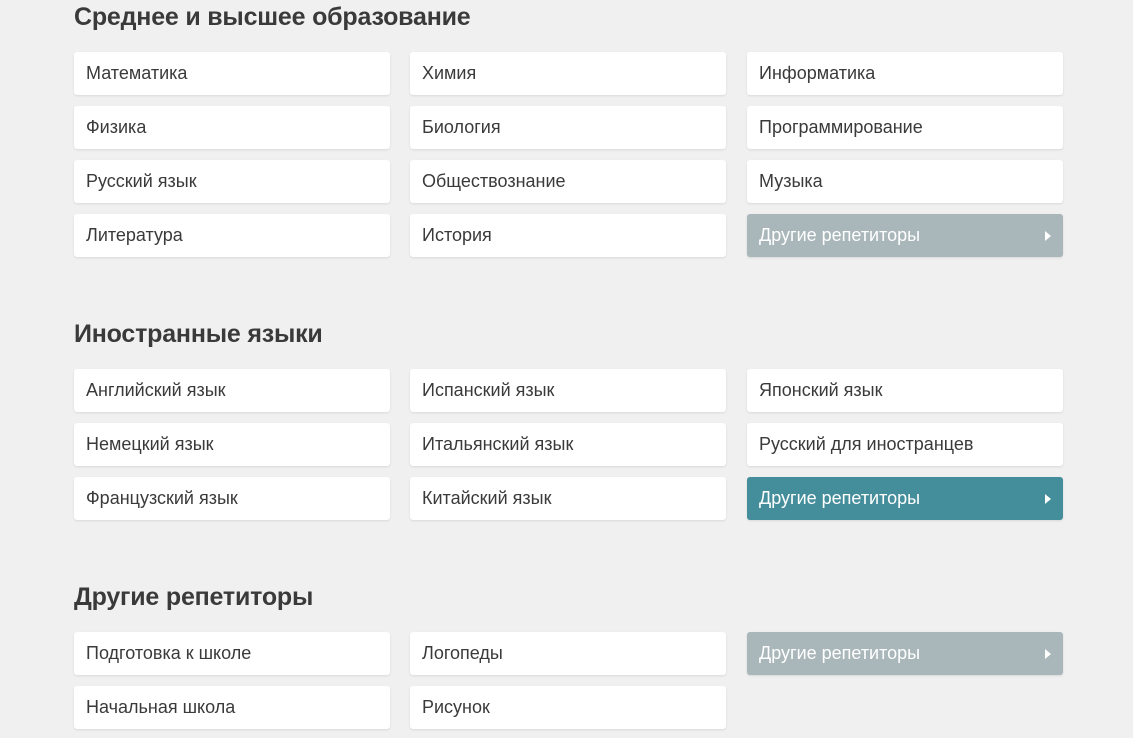  What do you see at coordinates (232, 73) in the screenshot?
I see `subject-tile: Математика` at bounding box center [232, 73].